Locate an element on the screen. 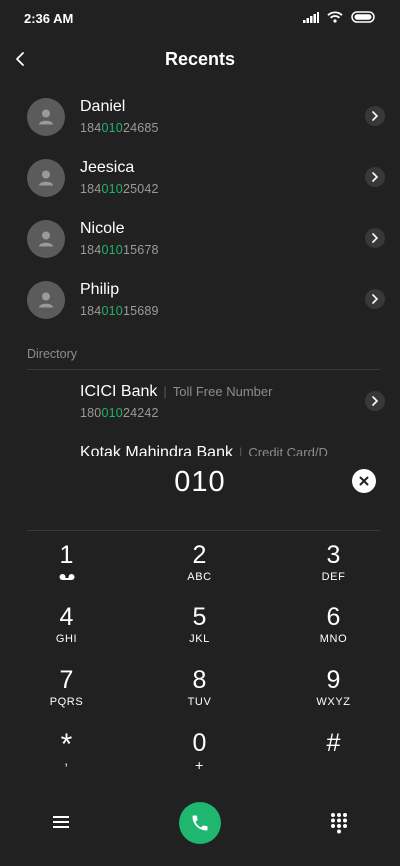  key-hash: # is located at coordinates (333, 760).